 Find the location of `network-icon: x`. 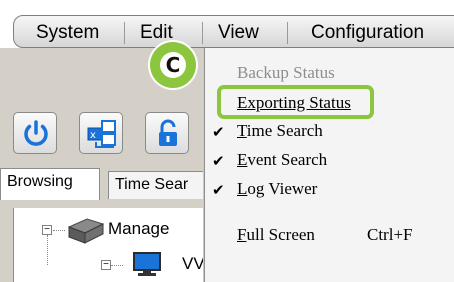

network-icon: x is located at coordinates (101, 134).